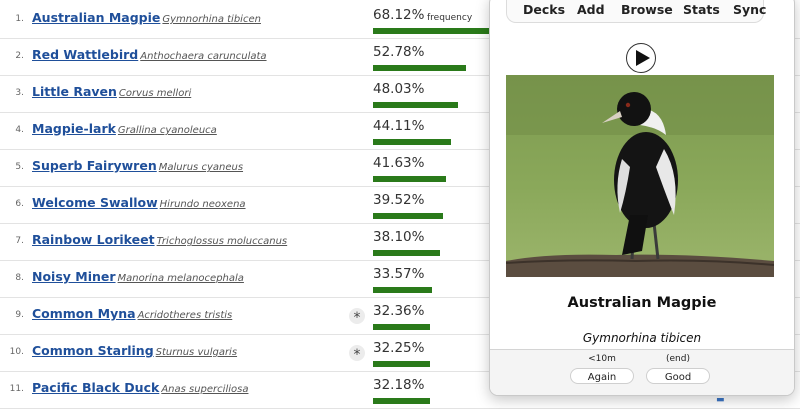 The height and width of the screenshot is (409, 800). I want to click on common-name-link: Common Myna, so click(84, 313).